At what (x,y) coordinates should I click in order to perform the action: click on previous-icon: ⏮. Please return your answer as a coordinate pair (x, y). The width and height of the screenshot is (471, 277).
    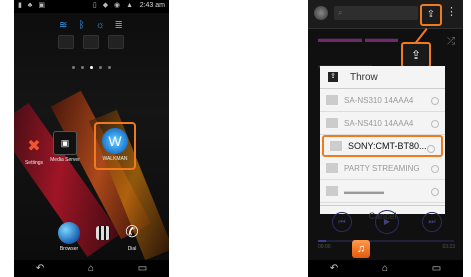
    Looking at the image, I should click on (342, 222).